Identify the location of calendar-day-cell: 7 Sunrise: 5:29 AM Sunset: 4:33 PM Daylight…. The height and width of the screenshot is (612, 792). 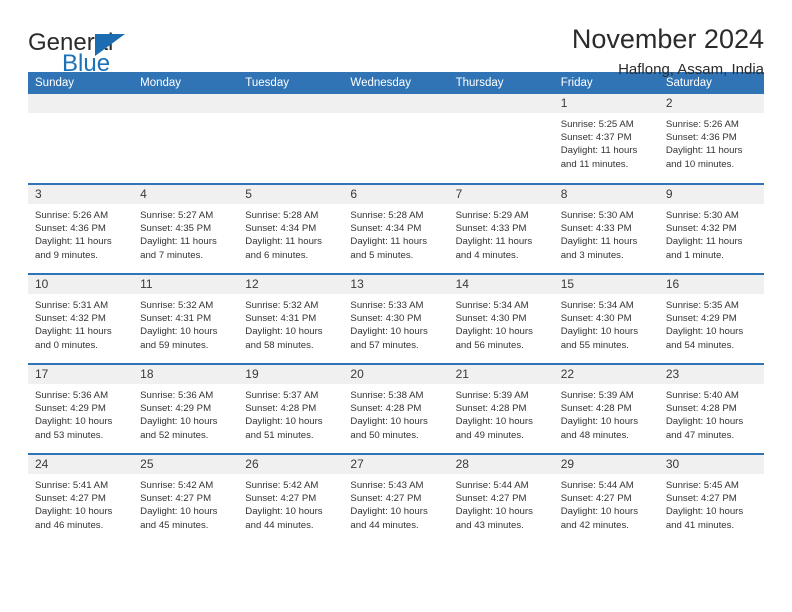
(501, 228).